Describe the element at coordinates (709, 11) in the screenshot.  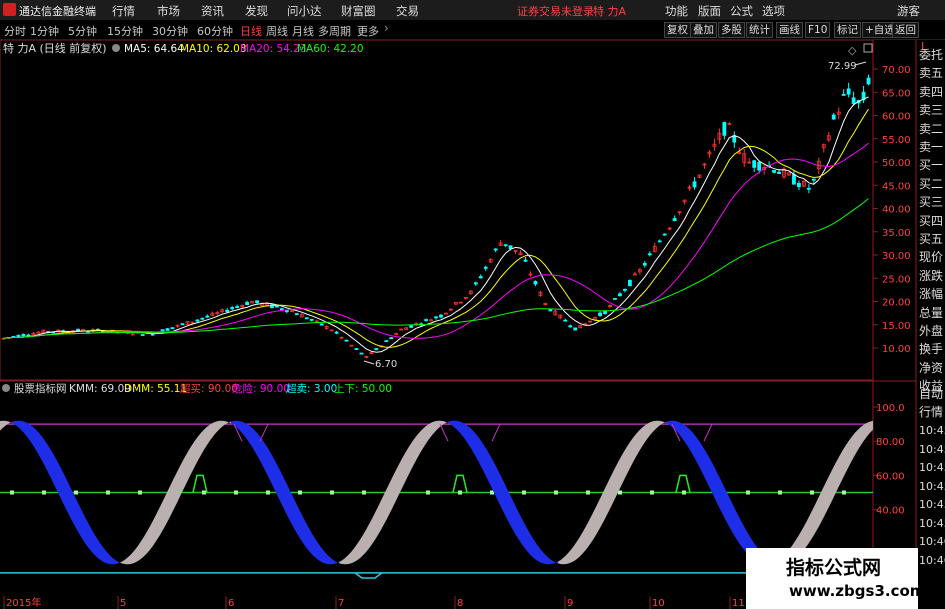
I see `menu-item-banmian: 版面` at that location.